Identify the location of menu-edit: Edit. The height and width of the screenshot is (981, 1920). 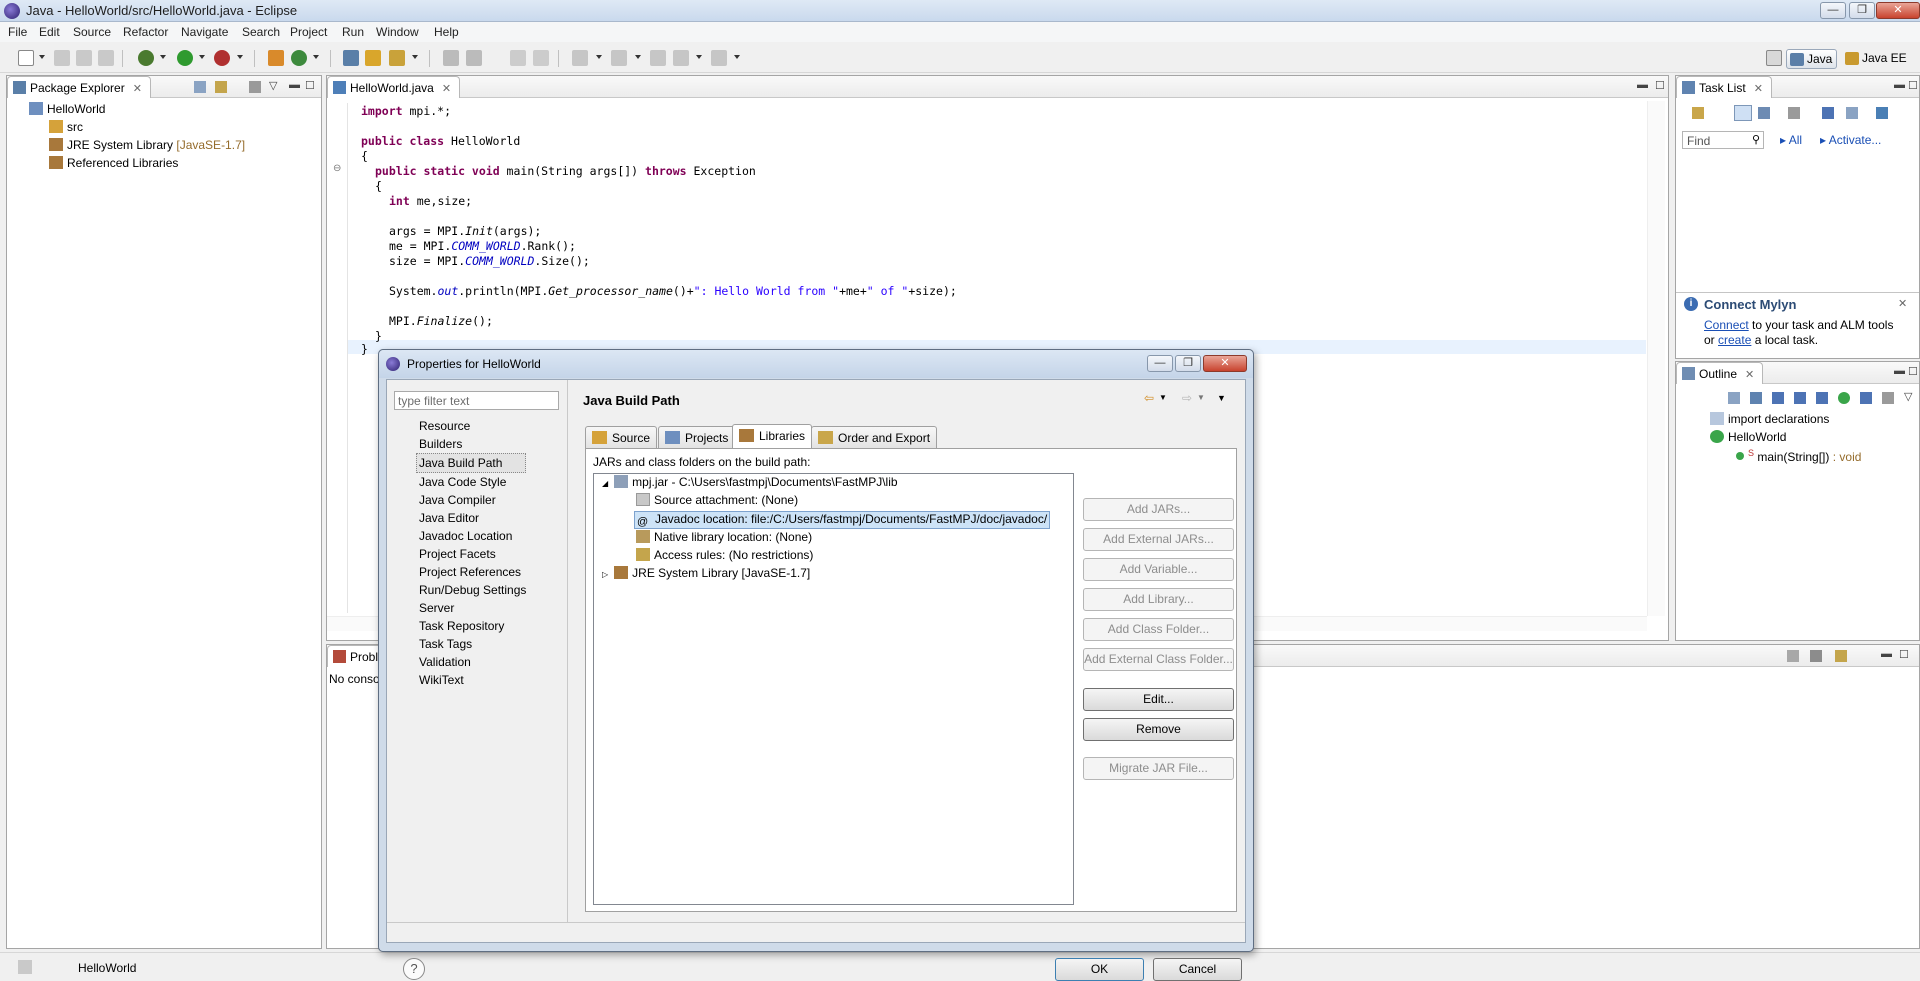
(49, 32).